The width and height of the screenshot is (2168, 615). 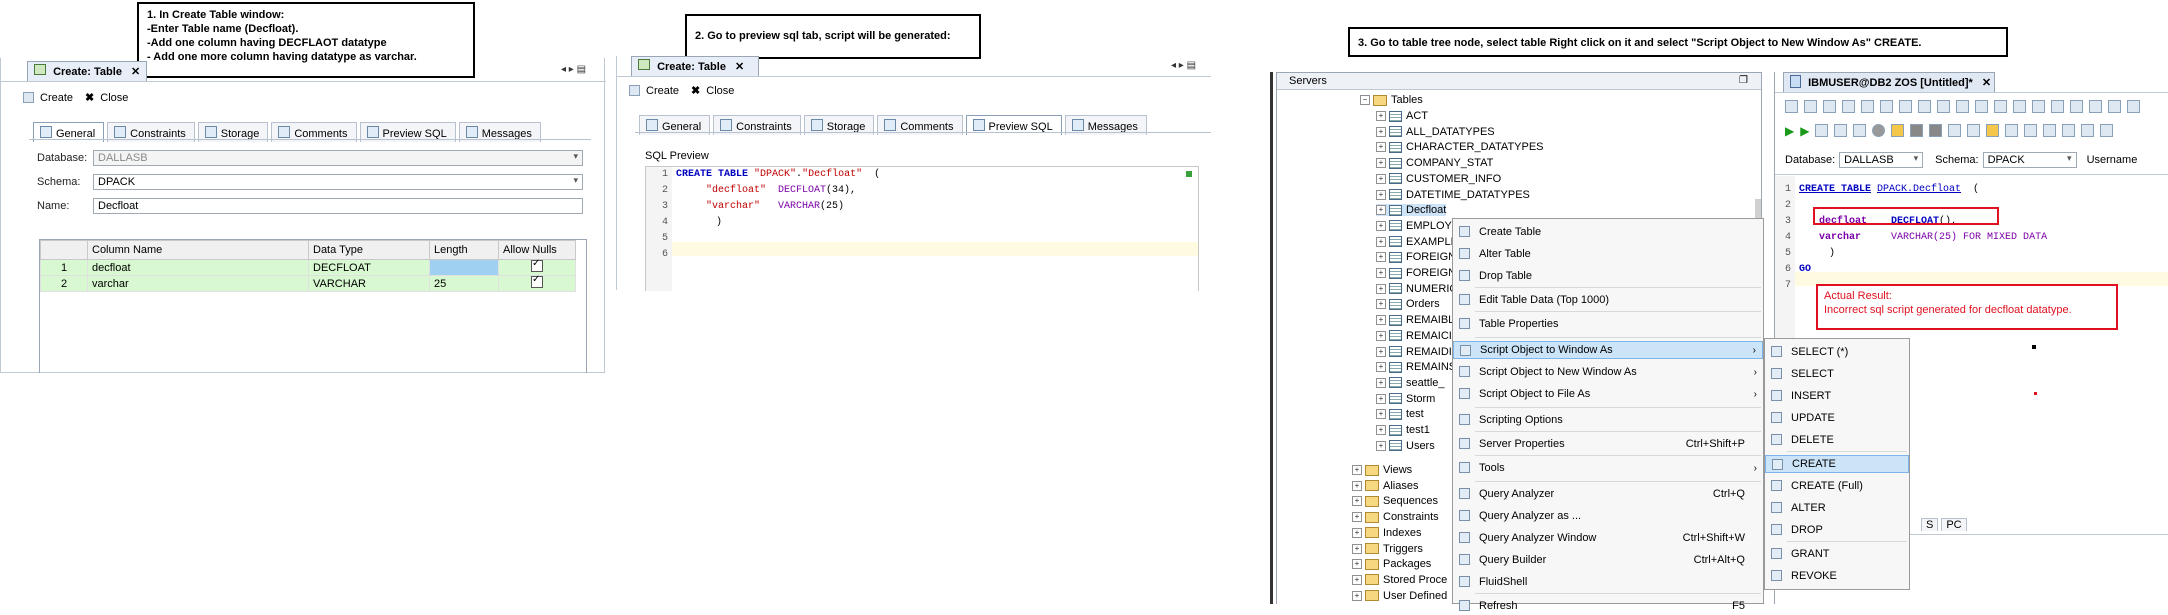 I want to click on tree-folder: + User Defined, so click(x=1399, y=596).